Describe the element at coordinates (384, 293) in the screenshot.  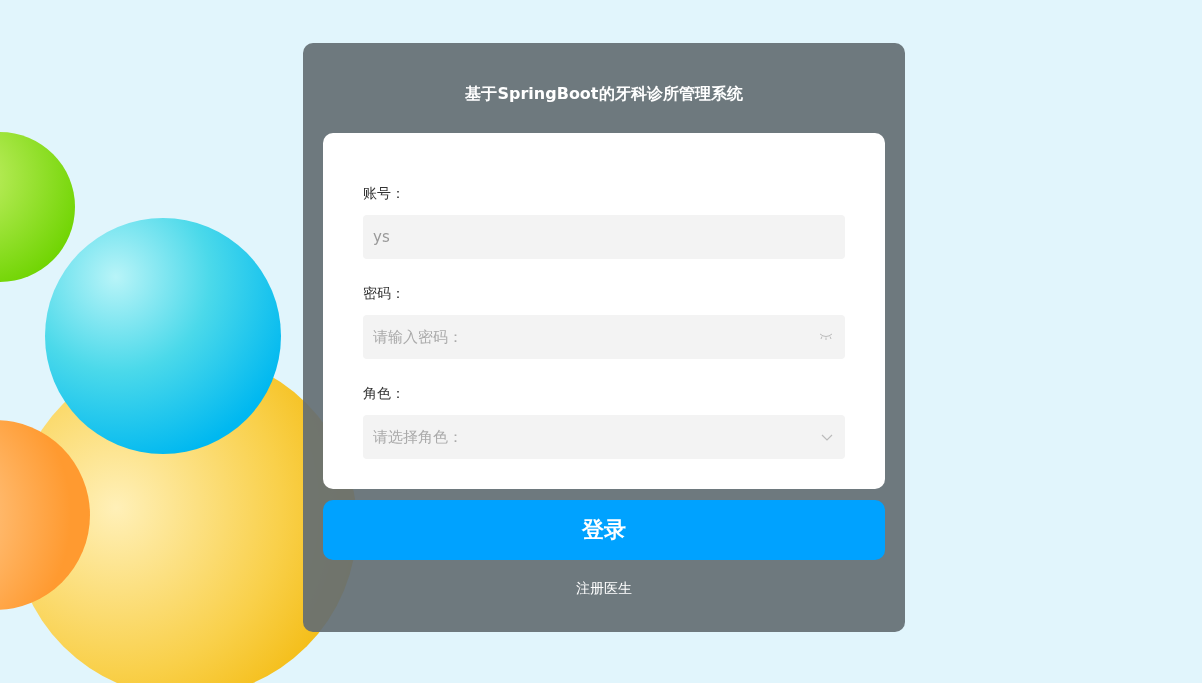
I see `field-label: 密码：` at that location.